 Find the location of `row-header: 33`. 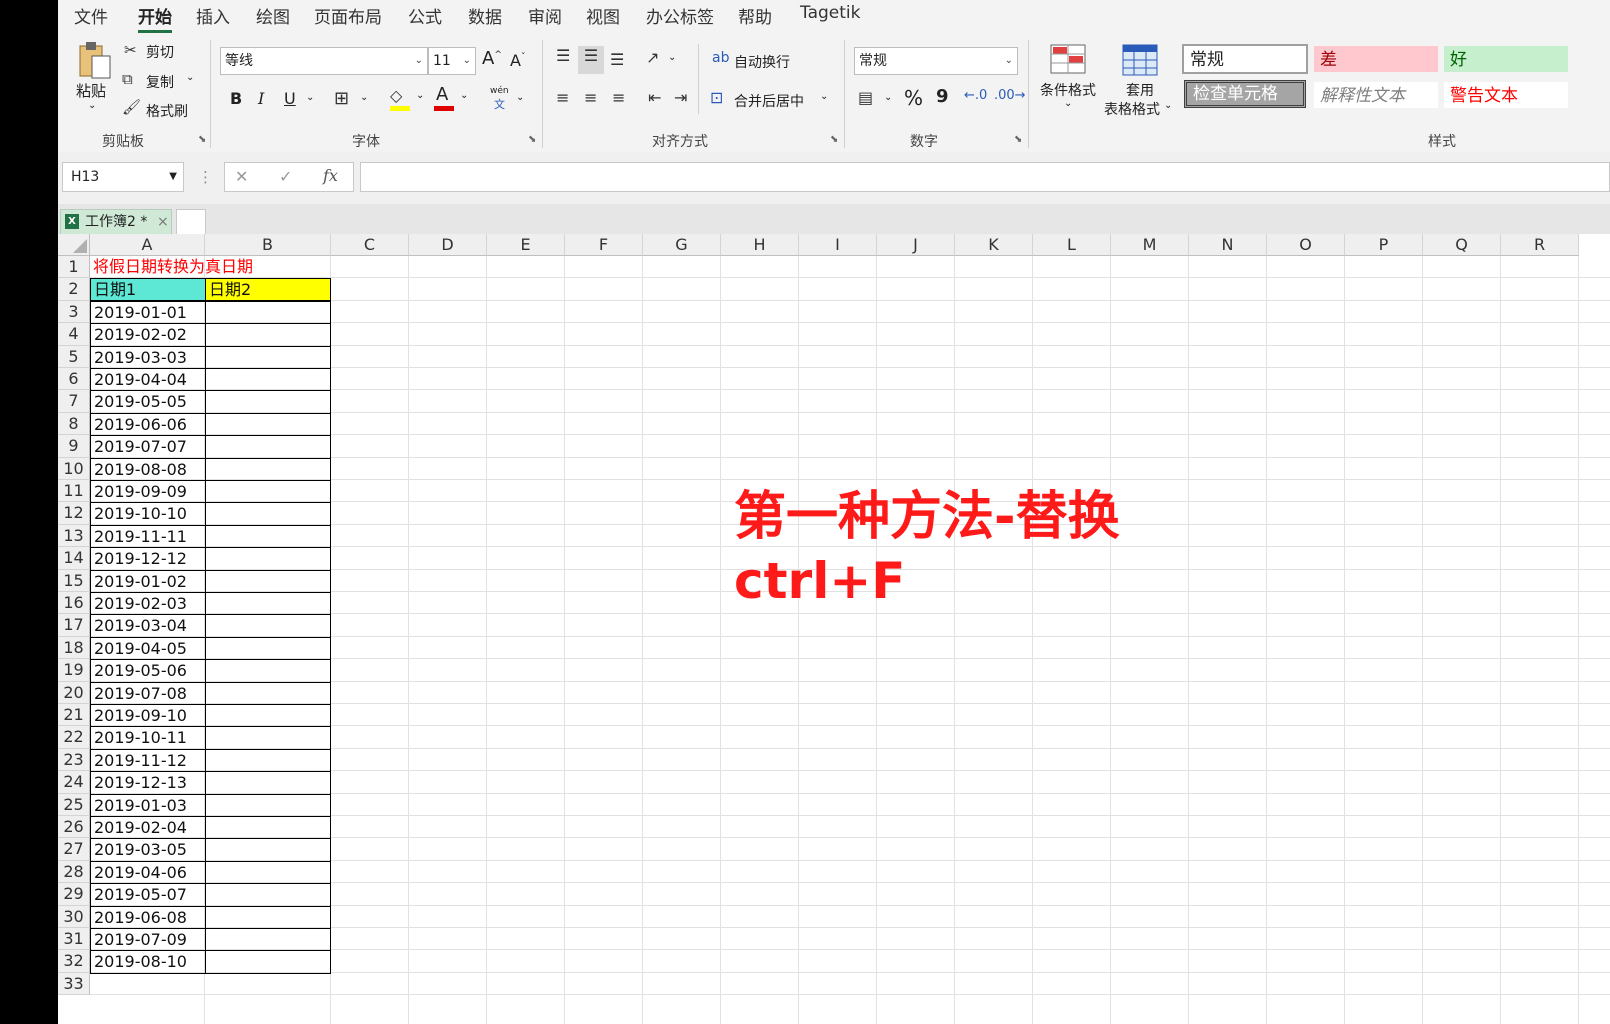

row-header: 33 is located at coordinates (74, 984).